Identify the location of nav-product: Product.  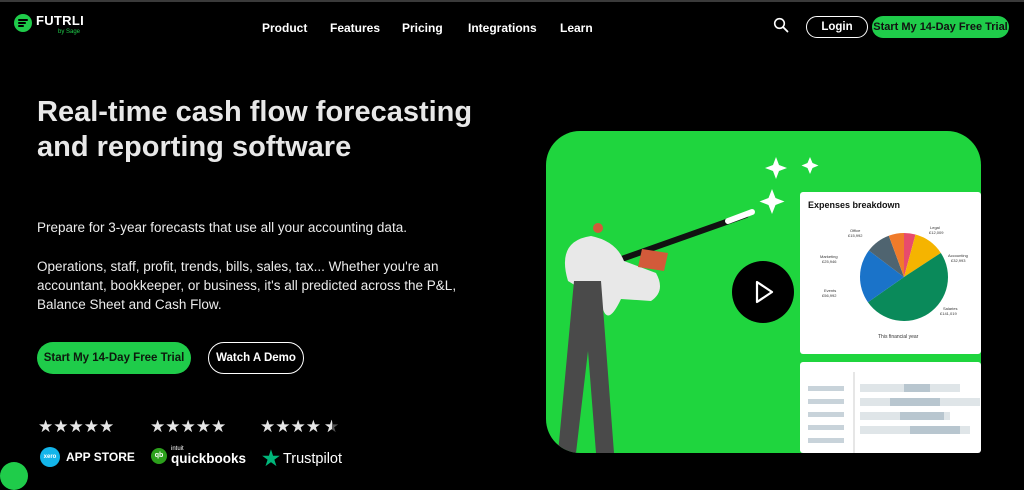
(284, 28).